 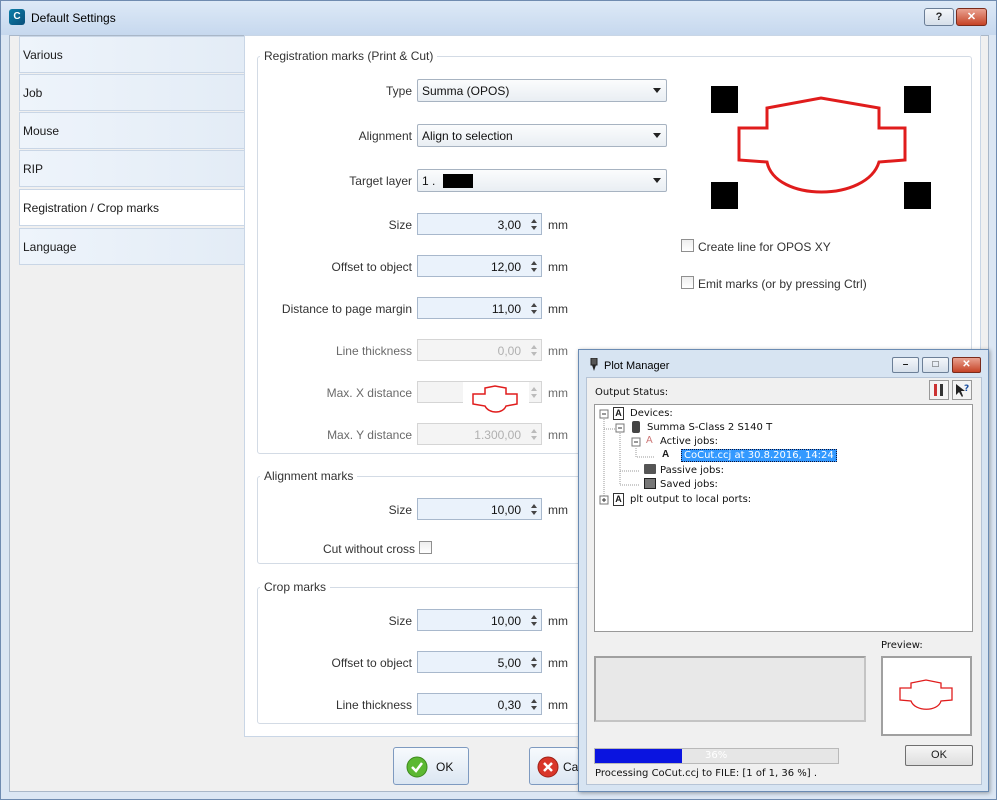 What do you see at coordinates (479, 350) in the screenshot?
I see `line-thickness-spinbox: 0,00` at bounding box center [479, 350].